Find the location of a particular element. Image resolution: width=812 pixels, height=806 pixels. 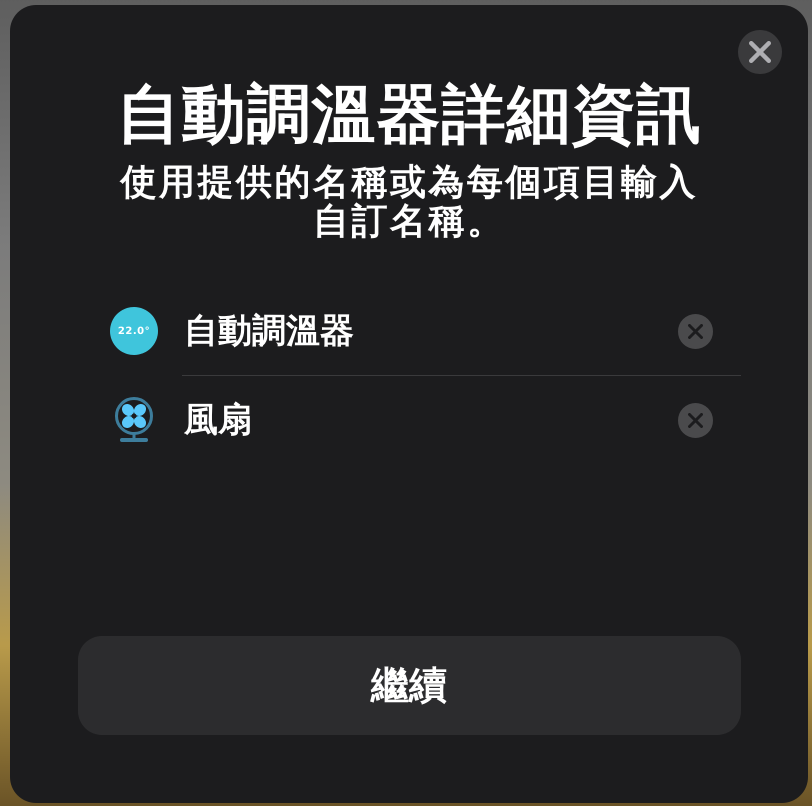

dialog-title: 自動調溫器詳細資訊 is located at coordinates (409, 115).